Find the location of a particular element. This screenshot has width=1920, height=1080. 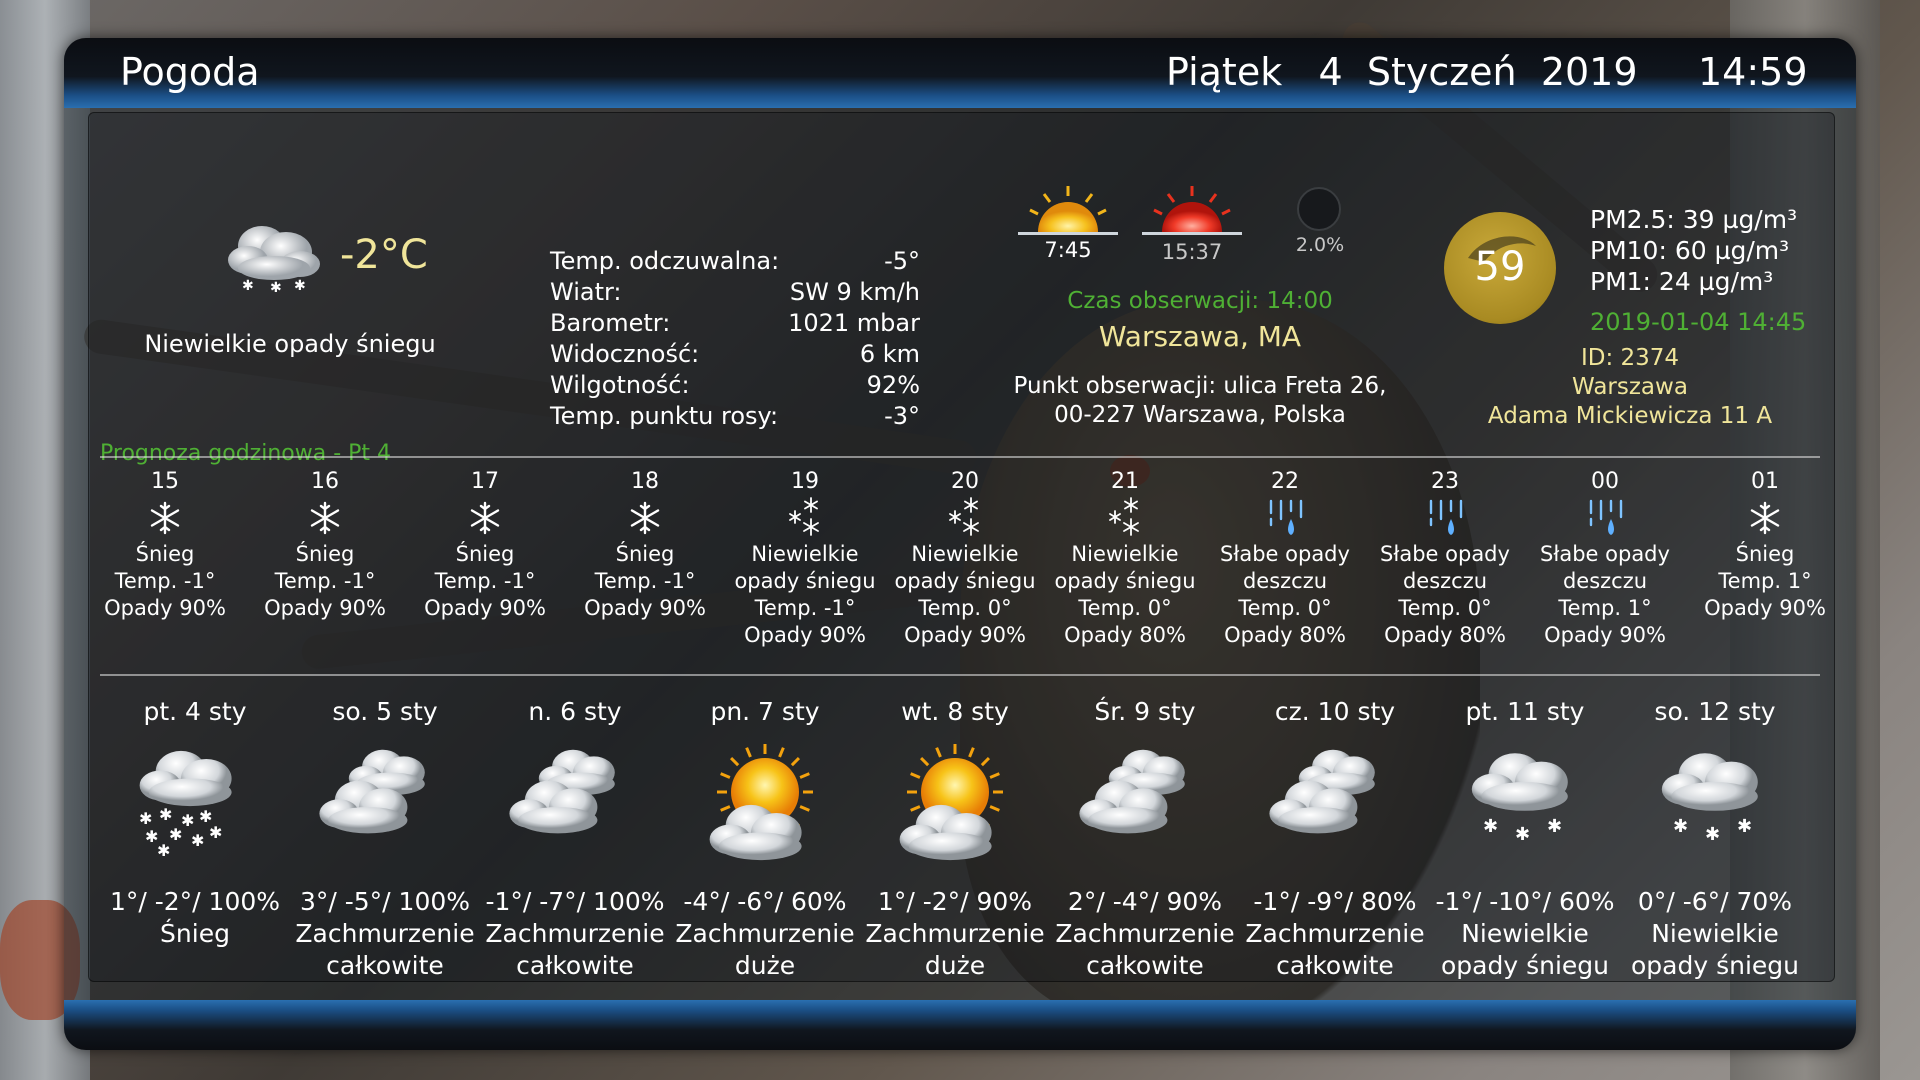

hourly-item: 16 Śnieg Temp. -1° Opady 90% is located at coordinates (325, 545).